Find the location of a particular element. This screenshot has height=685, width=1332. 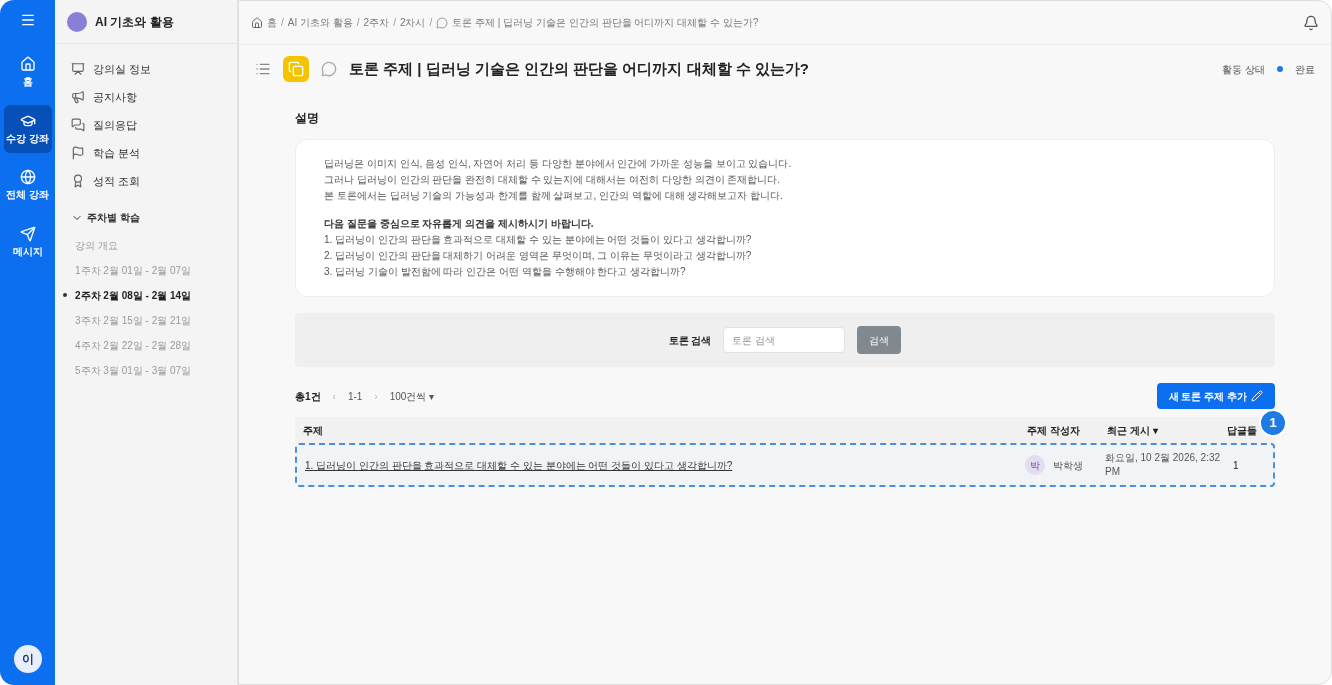

chat-bubbles-icon is located at coordinates (78, 125).